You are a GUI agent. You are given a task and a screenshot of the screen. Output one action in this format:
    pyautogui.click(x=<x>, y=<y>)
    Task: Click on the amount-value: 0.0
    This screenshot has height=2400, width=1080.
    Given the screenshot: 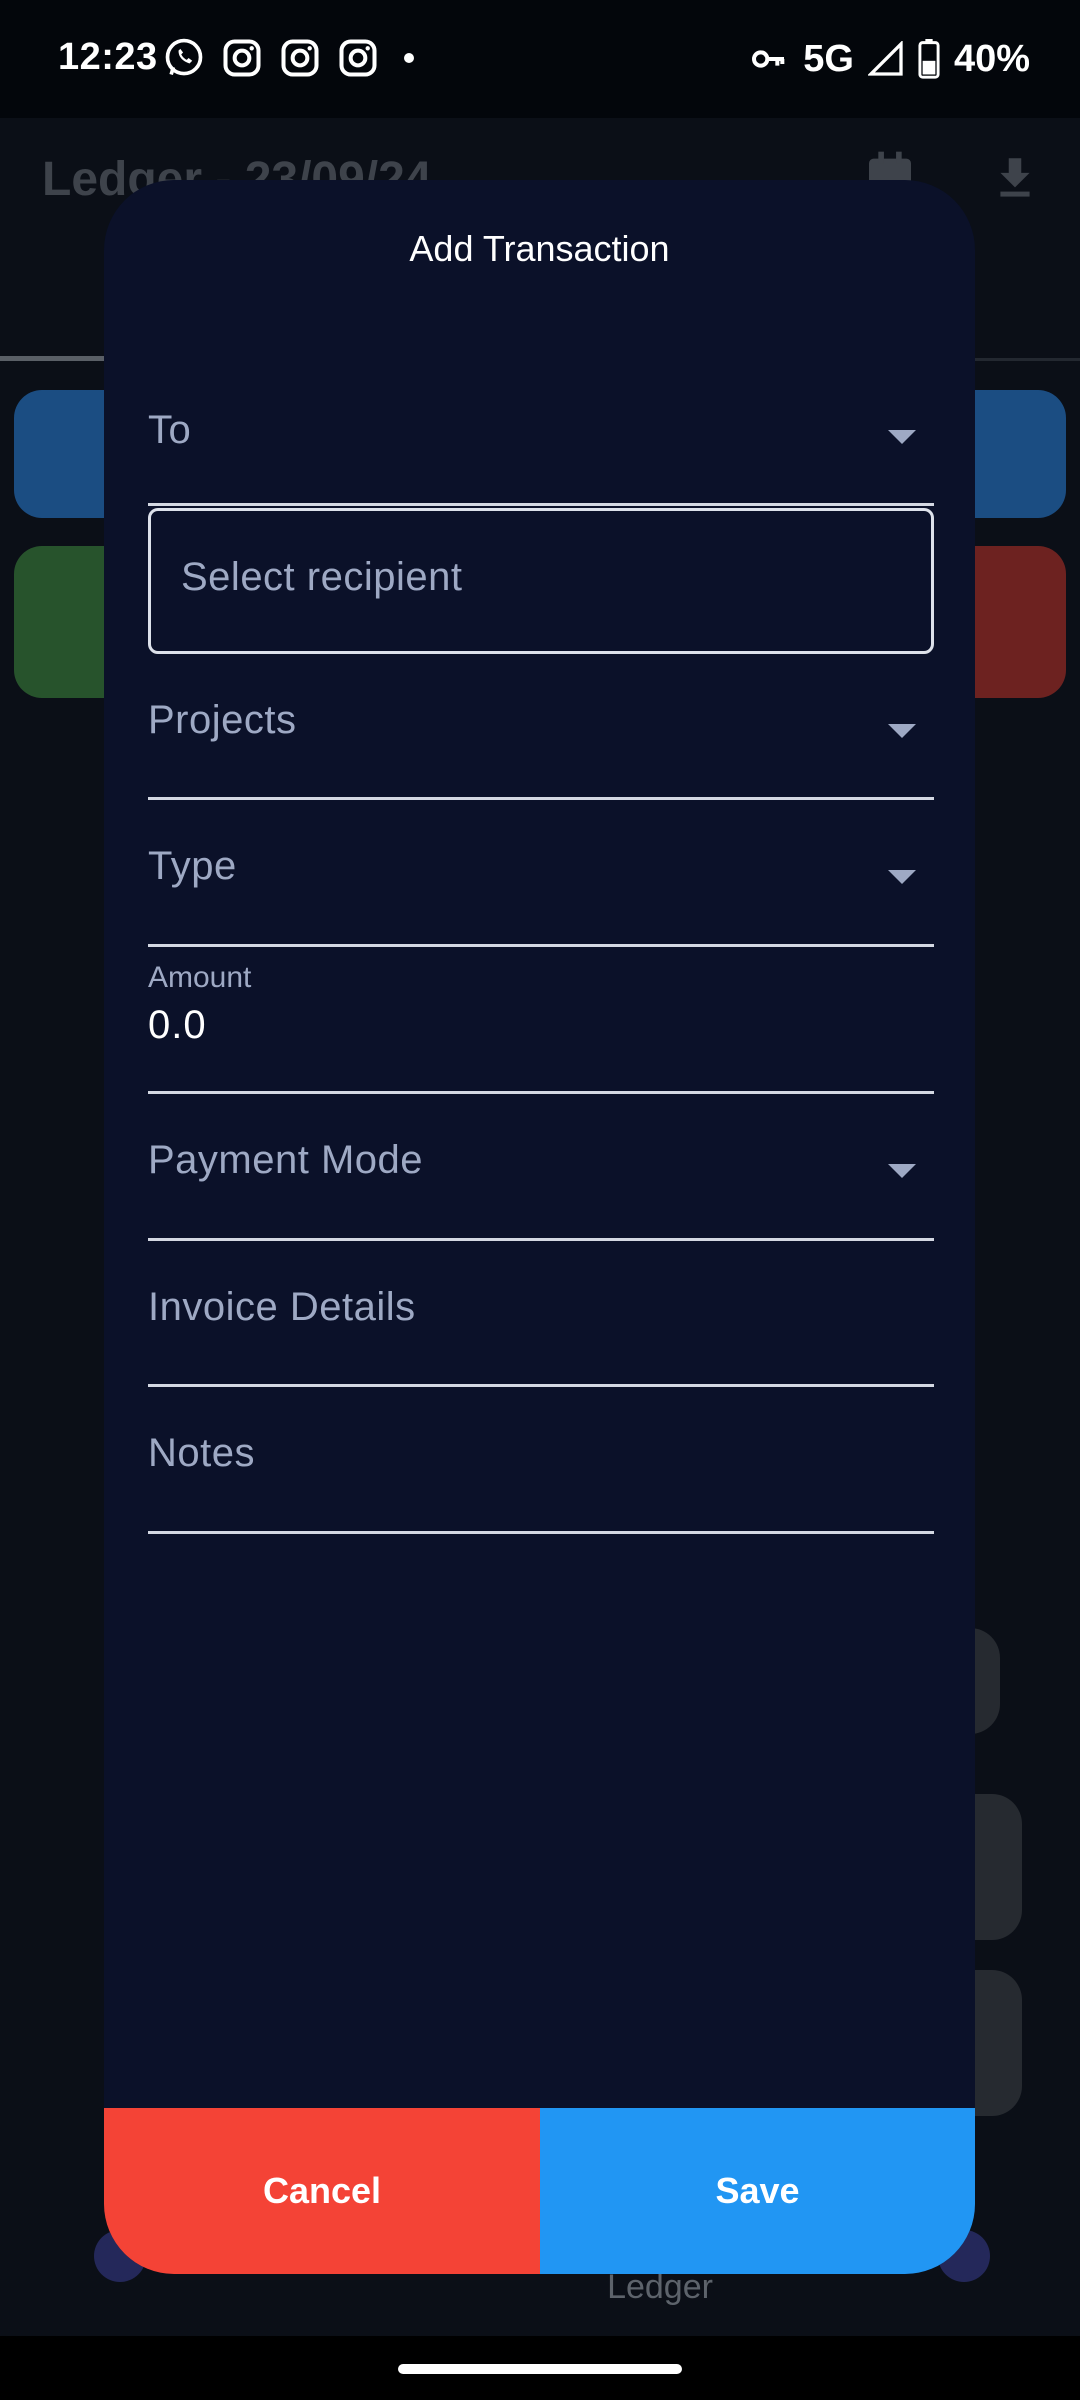 What is the action you would take?
    pyautogui.click(x=177, y=1025)
    